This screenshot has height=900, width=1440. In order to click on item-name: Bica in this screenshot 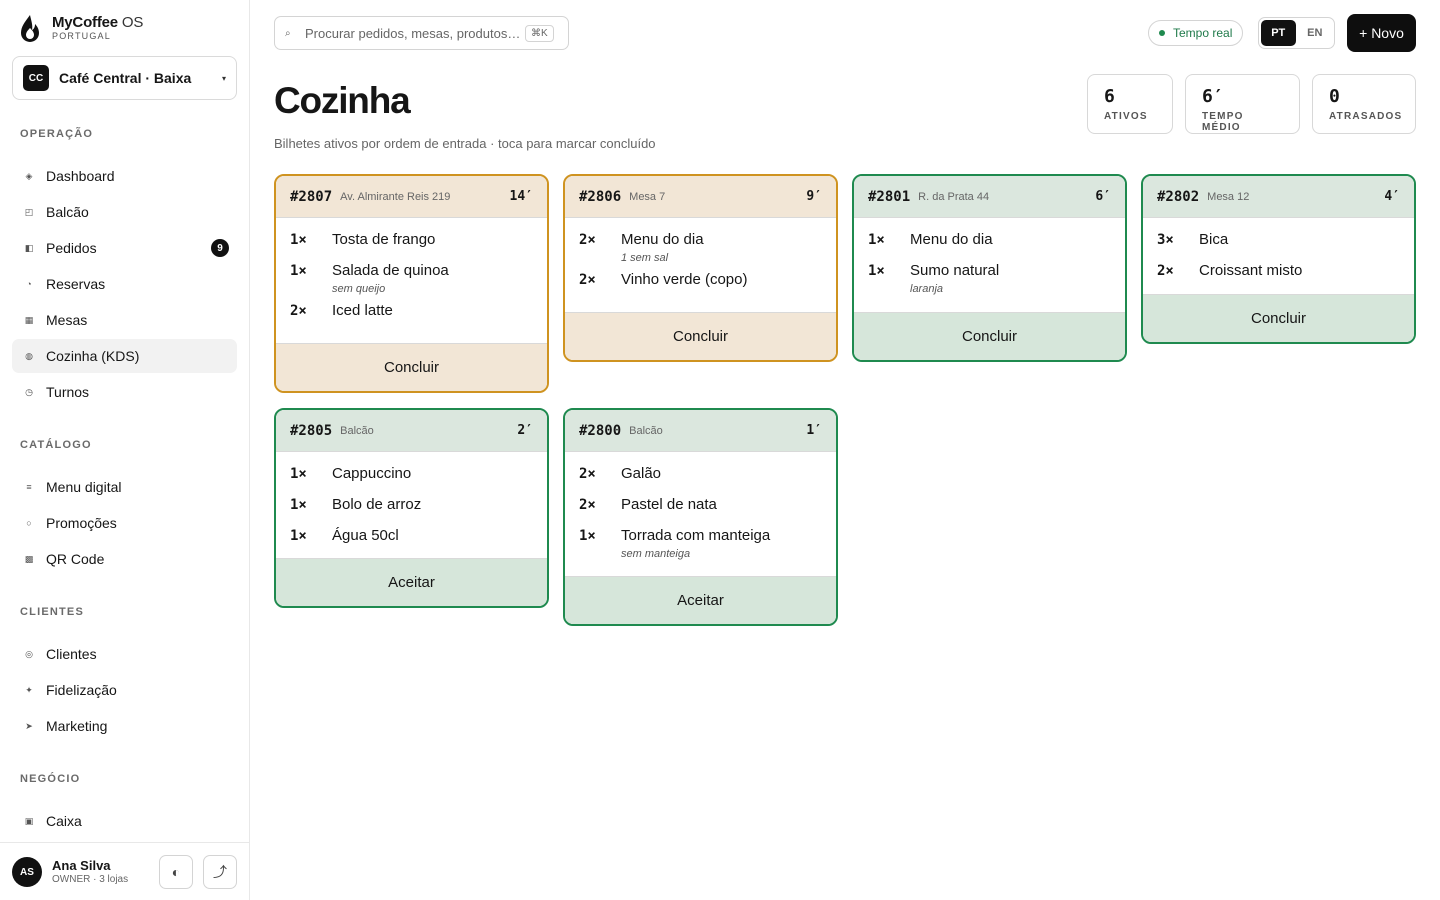, I will do `click(1214, 239)`.